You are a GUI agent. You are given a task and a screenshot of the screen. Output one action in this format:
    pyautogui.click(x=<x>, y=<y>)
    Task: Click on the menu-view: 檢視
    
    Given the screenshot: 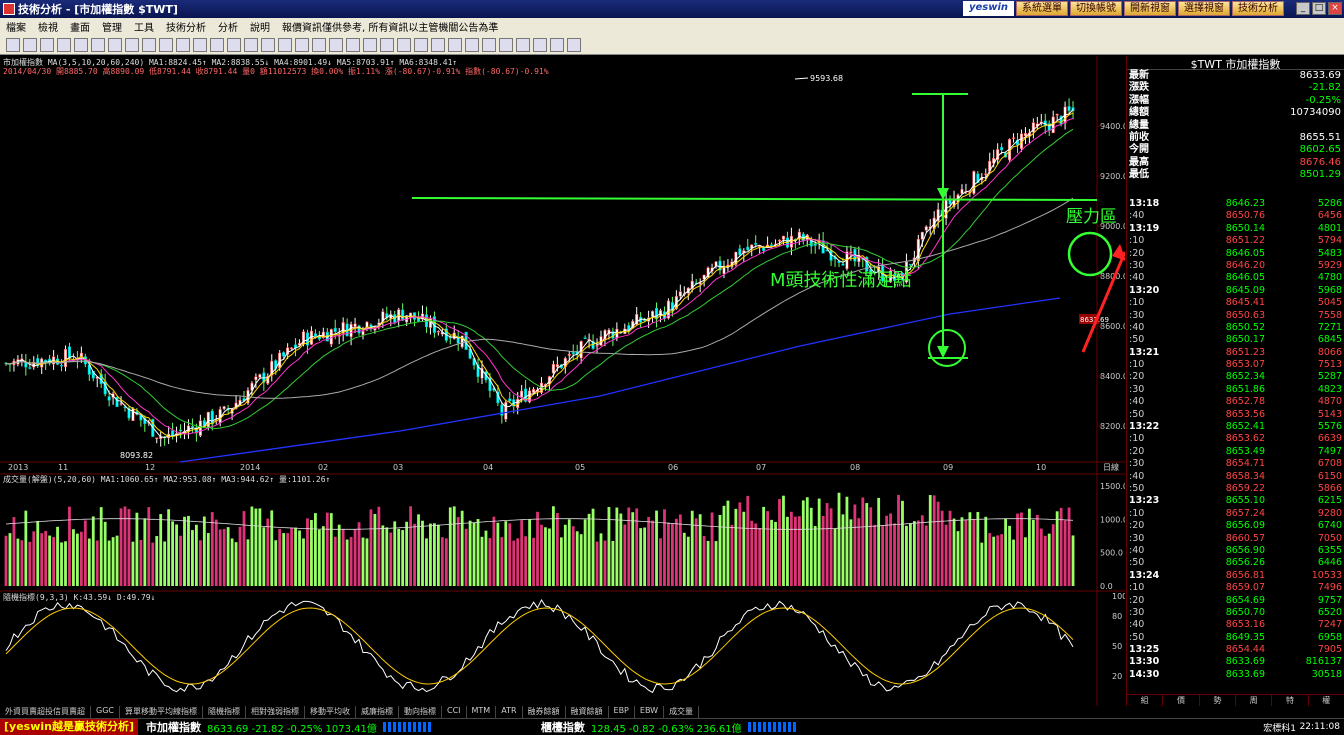 What is the action you would take?
    pyautogui.click(x=48, y=26)
    